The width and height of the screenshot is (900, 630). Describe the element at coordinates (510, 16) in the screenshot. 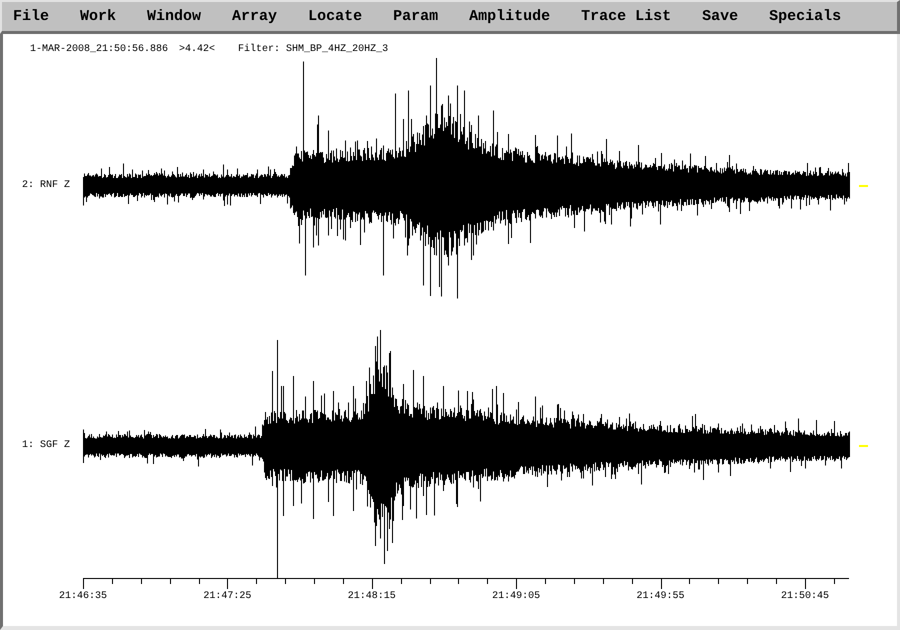

I see `menu-button: Amplitude` at that location.